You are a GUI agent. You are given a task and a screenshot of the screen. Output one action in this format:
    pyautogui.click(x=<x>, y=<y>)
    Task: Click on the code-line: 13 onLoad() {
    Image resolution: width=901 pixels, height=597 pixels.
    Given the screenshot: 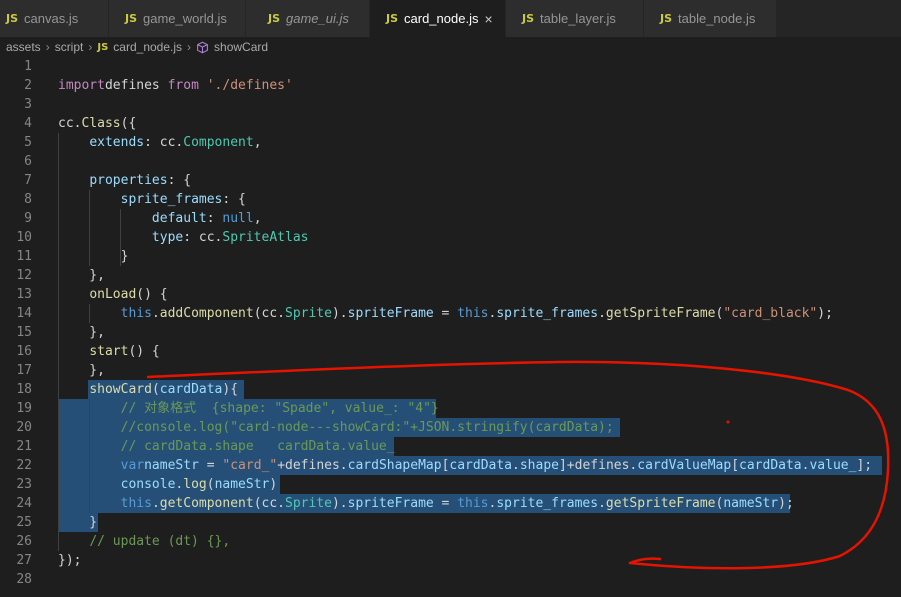 What is the action you would take?
    pyautogui.click(x=450, y=294)
    